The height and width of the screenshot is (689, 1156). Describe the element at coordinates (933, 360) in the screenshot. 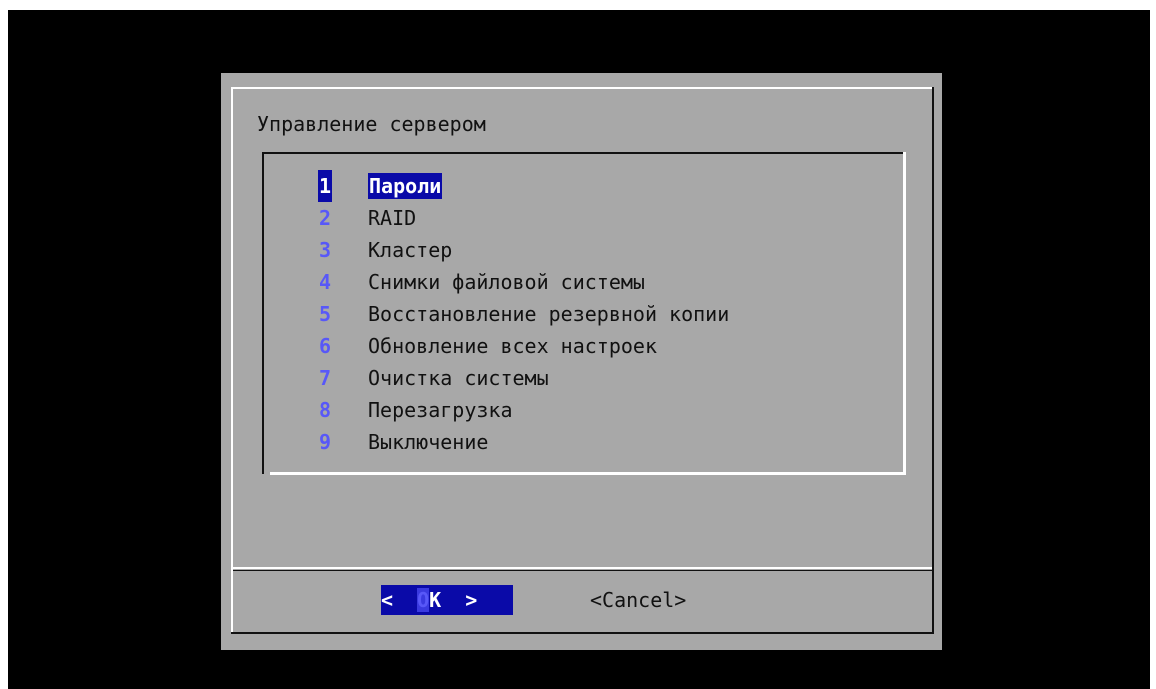

I see `dialog-frame-right` at that location.